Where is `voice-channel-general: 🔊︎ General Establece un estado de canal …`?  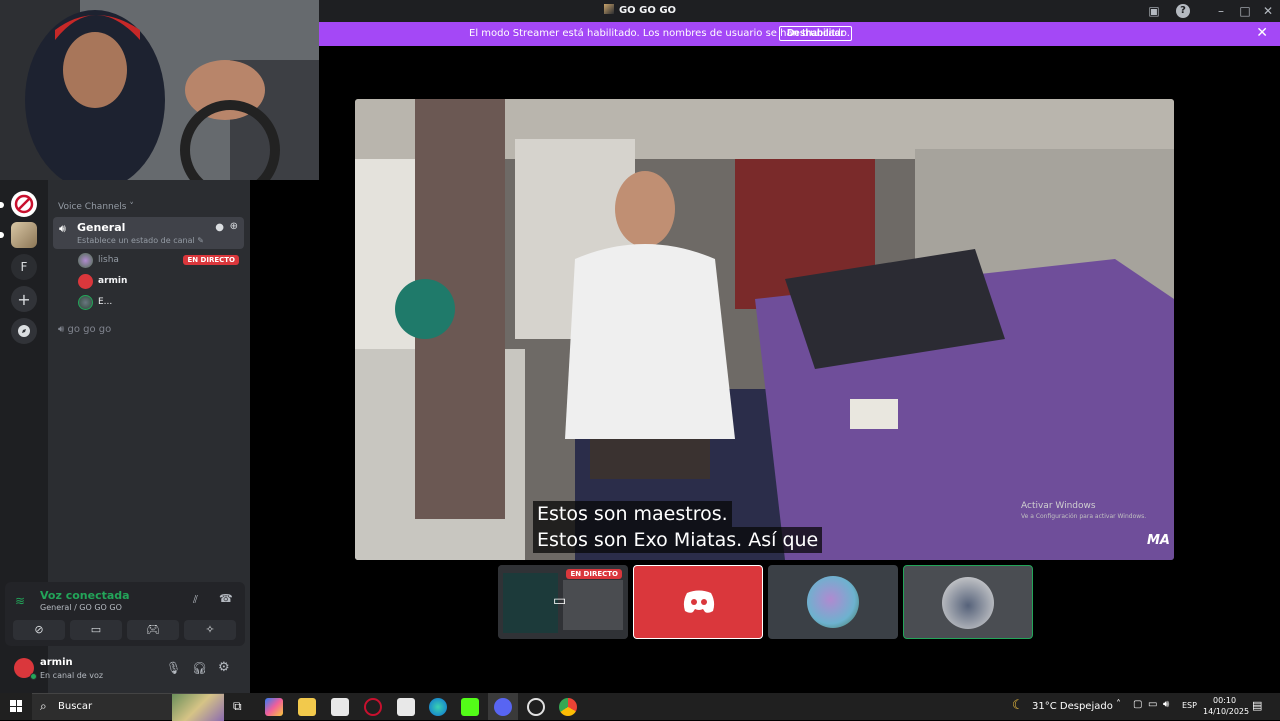
voice-channel-general: 🔊︎ General Establece un estado de canal … is located at coordinates (148, 233).